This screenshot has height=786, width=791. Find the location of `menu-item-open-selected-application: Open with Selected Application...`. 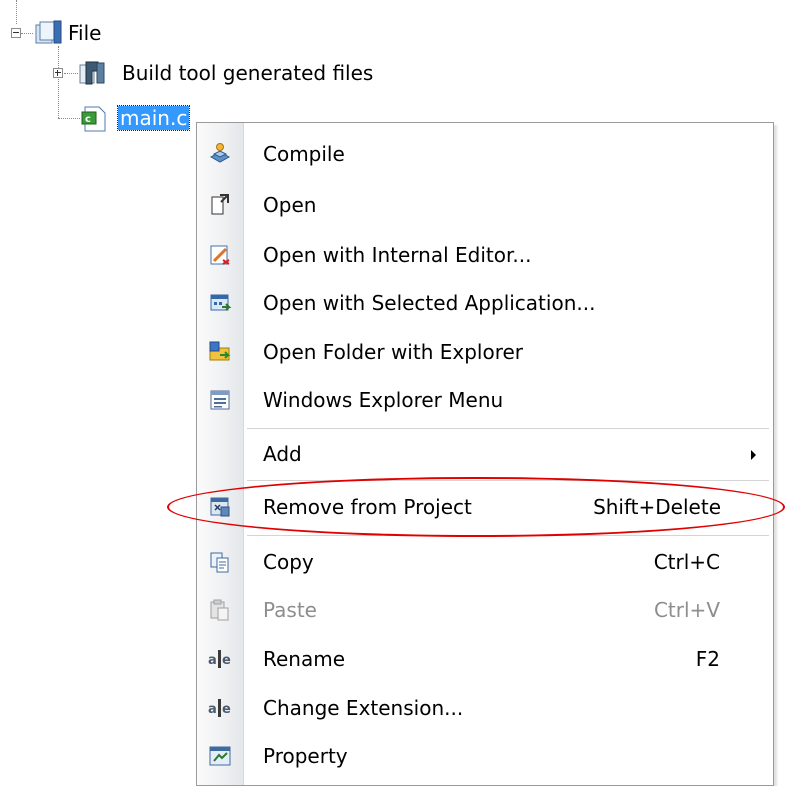

menu-item-open-selected-application: Open with Selected Application... is located at coordinates (485, 303).